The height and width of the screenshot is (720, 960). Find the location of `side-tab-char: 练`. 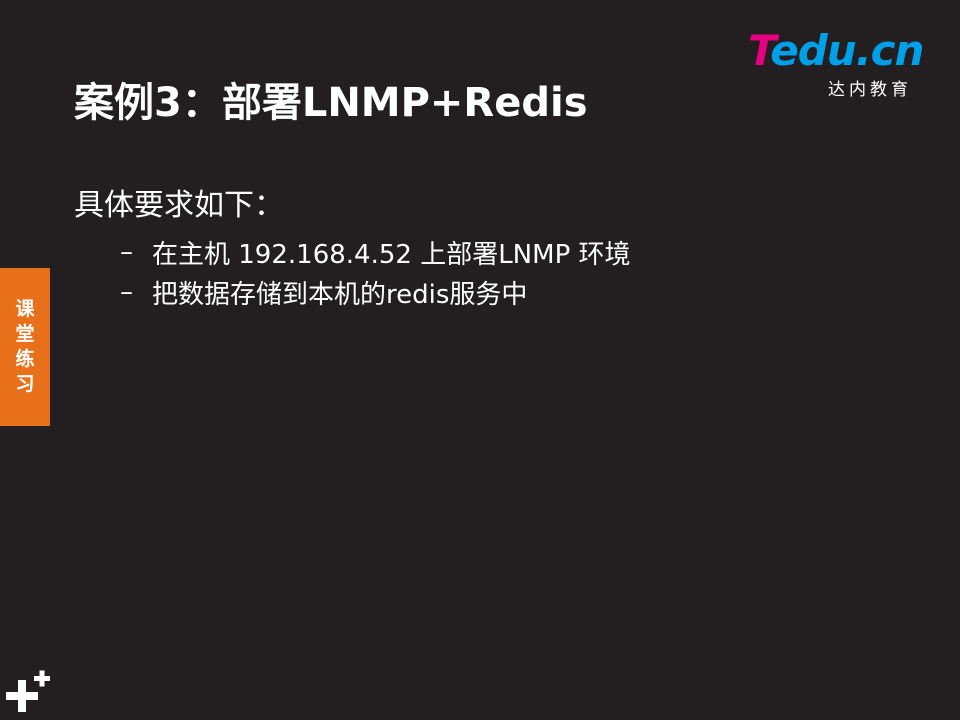

side-tab-char: 练 is located at coordinates (25, 359).